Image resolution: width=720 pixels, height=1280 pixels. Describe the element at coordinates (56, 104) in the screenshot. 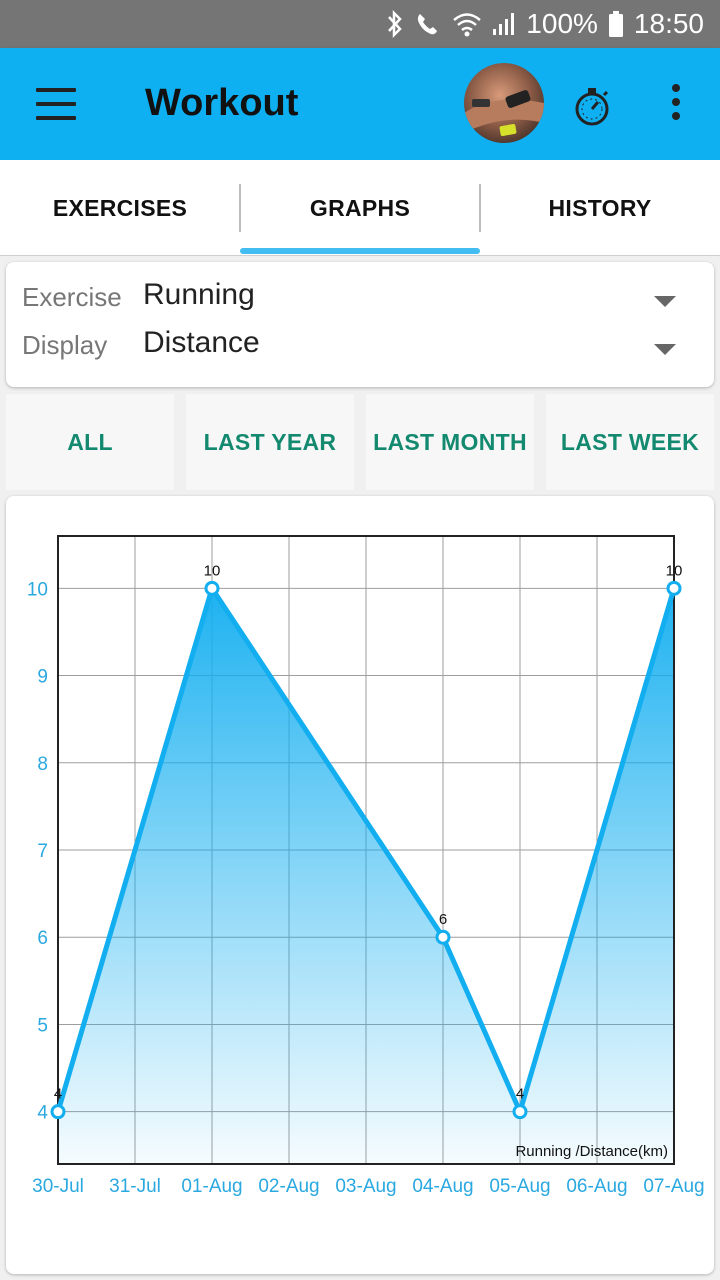

I see `menu-icon` at that location.